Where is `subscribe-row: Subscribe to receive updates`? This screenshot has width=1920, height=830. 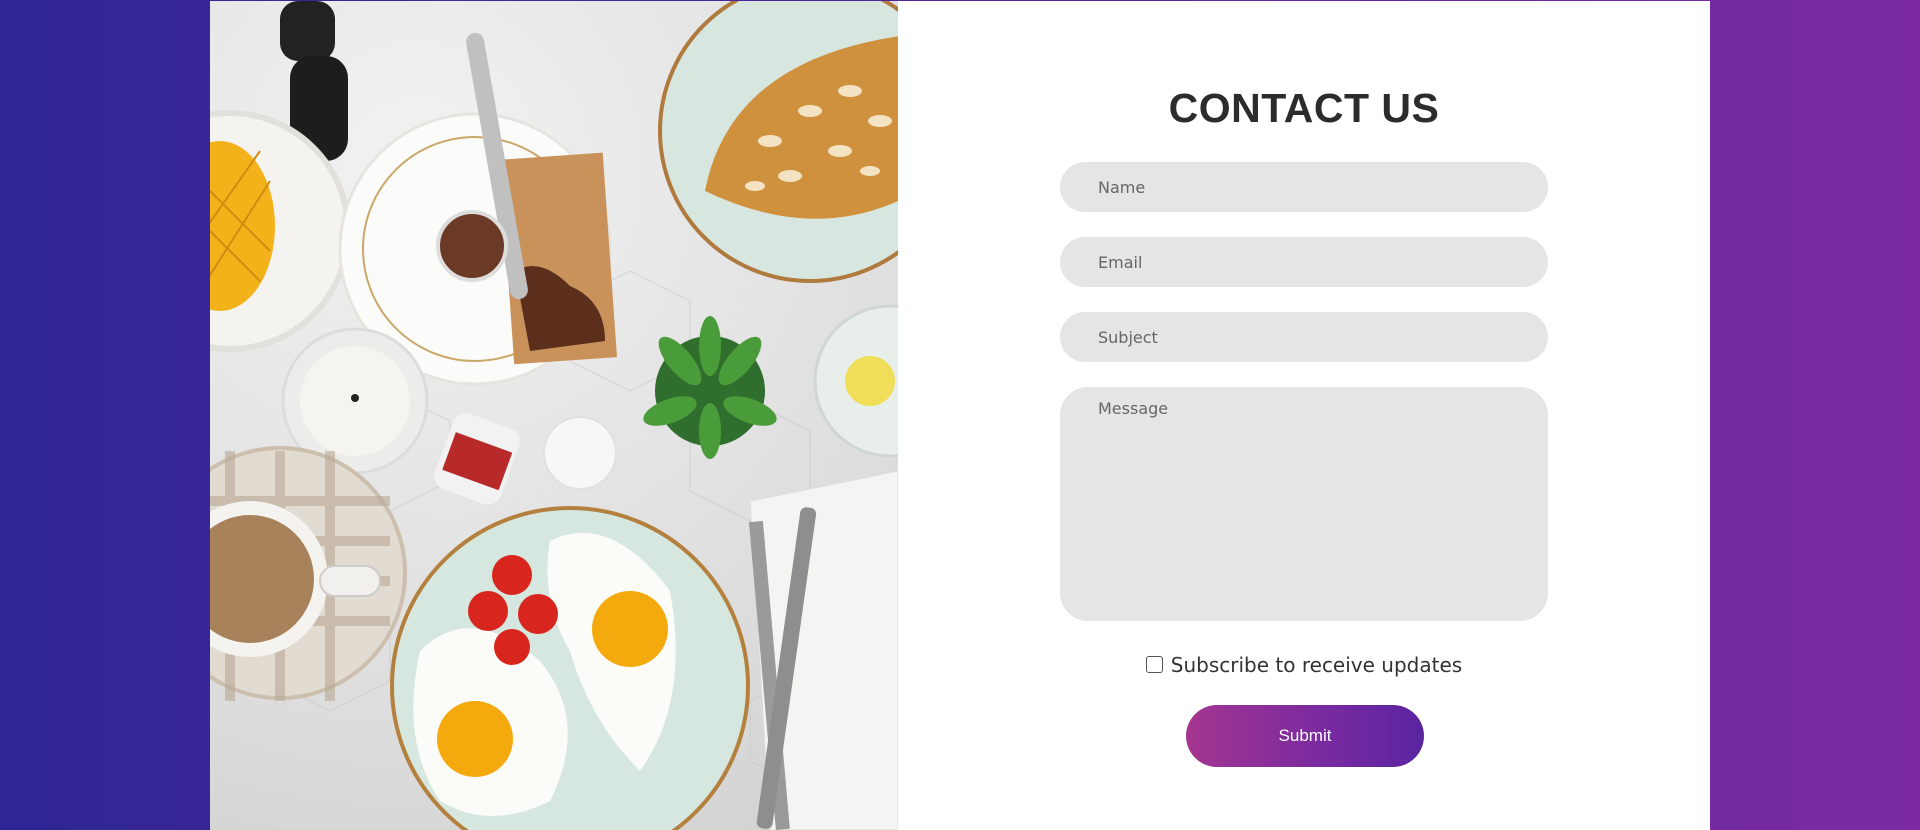
subscribe-row: Subscribe to receive updates is located at coordinates (1304, 665).